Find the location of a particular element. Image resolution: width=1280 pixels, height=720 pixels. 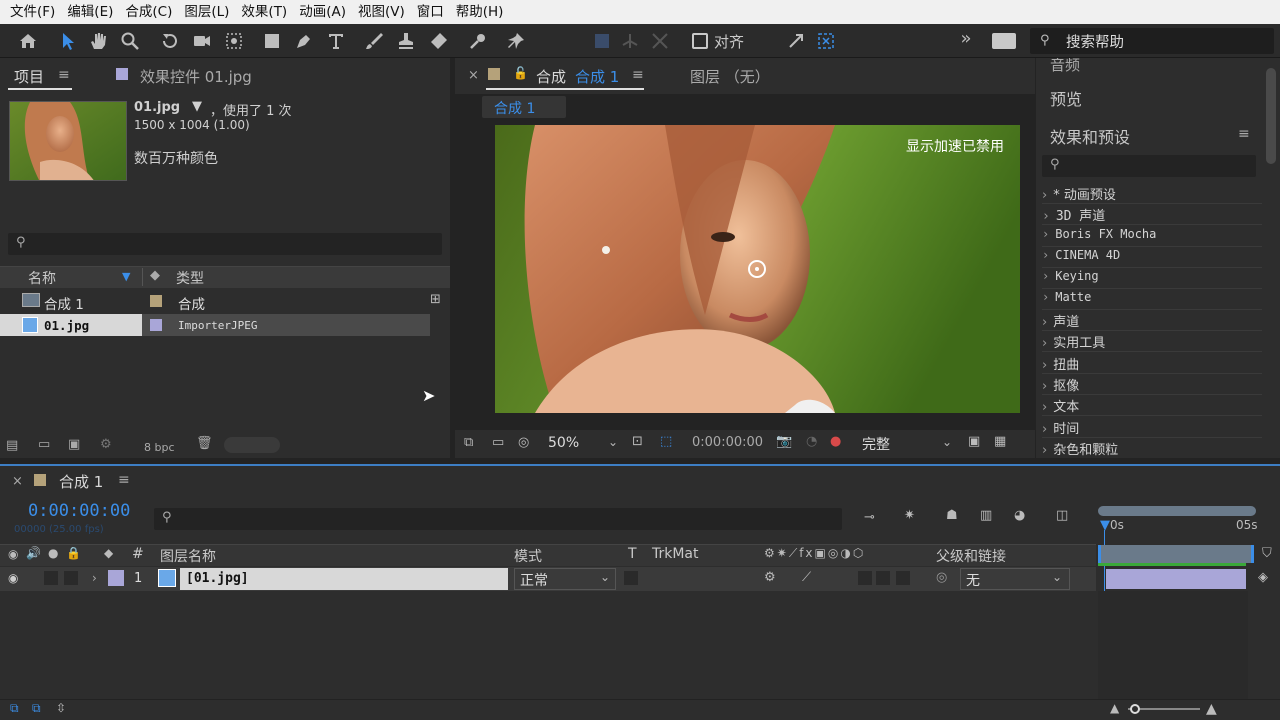

lock-icon: 🔓 is located at coordinates (520, 73).